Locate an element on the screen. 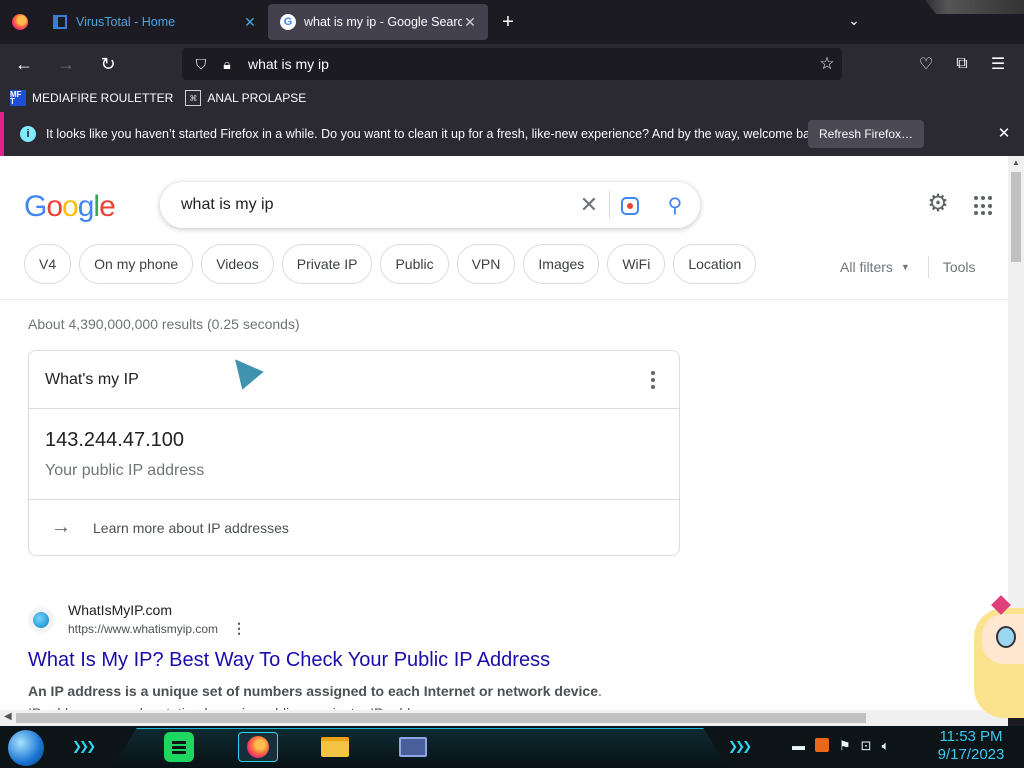  chip-location: Location is located at coordinates (715, 264).